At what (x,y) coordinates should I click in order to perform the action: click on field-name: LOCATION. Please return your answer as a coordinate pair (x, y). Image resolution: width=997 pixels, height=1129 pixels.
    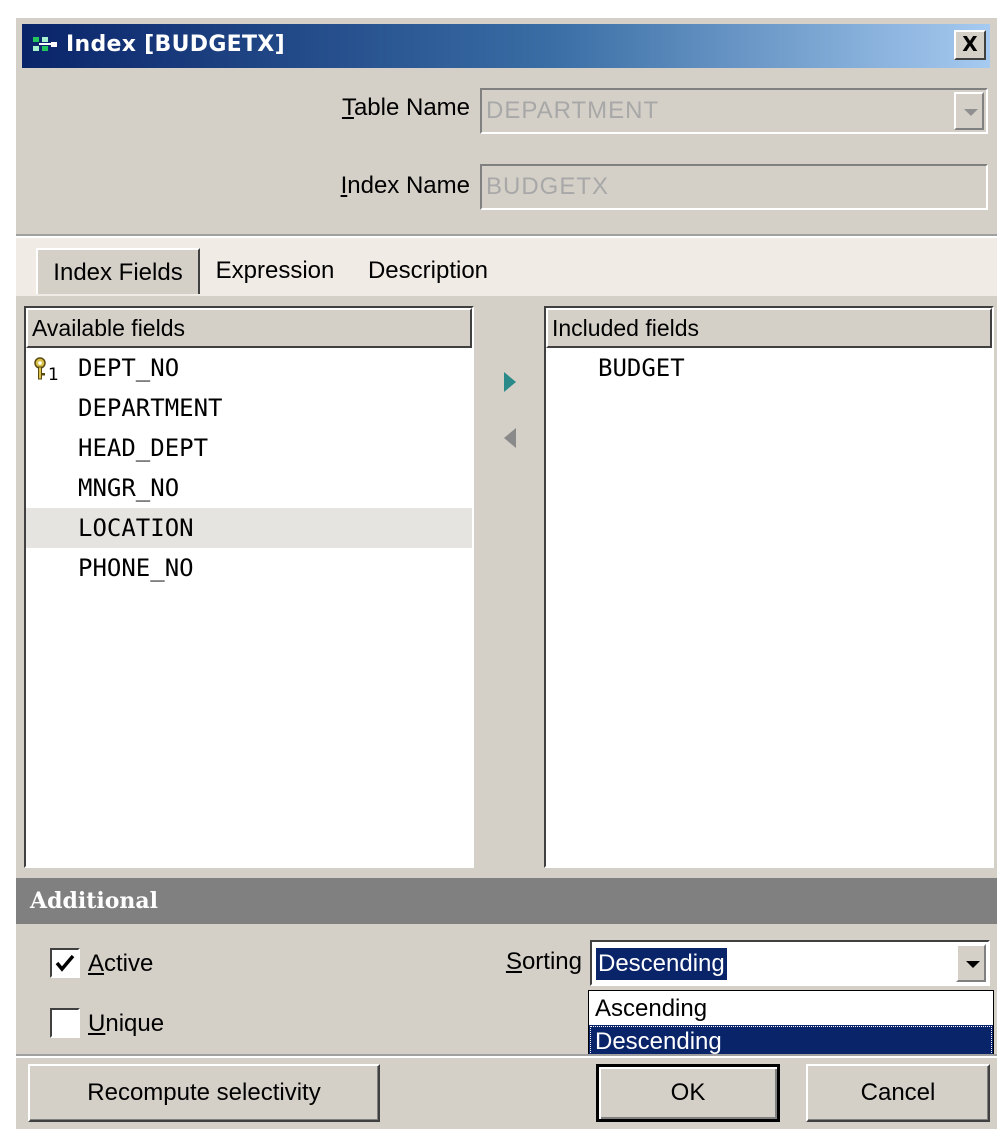
    Looking at the image, I should click on (136, 528).